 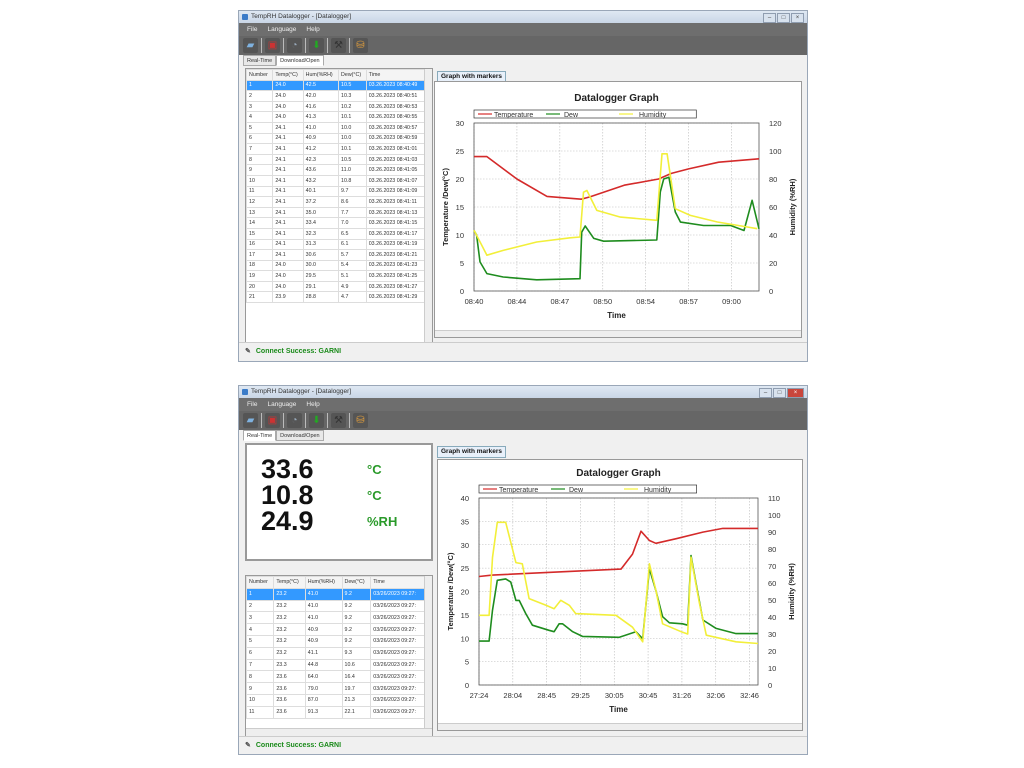 What do you see at coordinates (559, 301) in the screenshot?
I see `x-tick-label: 08:47` at bounding box center [559, 301].